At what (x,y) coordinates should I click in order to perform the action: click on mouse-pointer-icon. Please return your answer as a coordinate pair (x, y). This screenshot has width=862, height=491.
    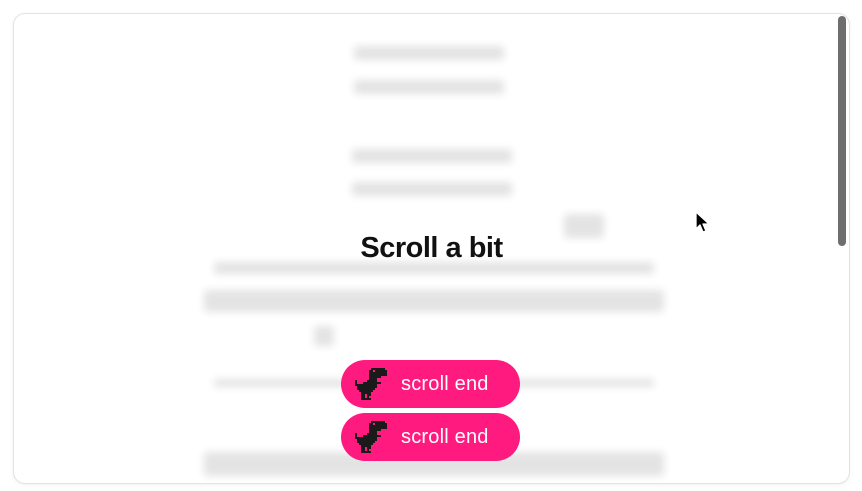
    Looking at the image, I should click on (702, 222).